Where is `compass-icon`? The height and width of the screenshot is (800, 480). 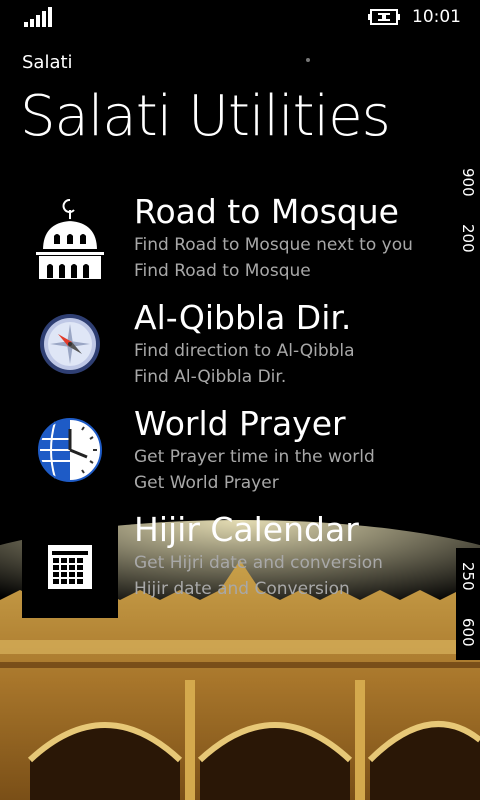 compass-icon is located at coordinates (70, 344).